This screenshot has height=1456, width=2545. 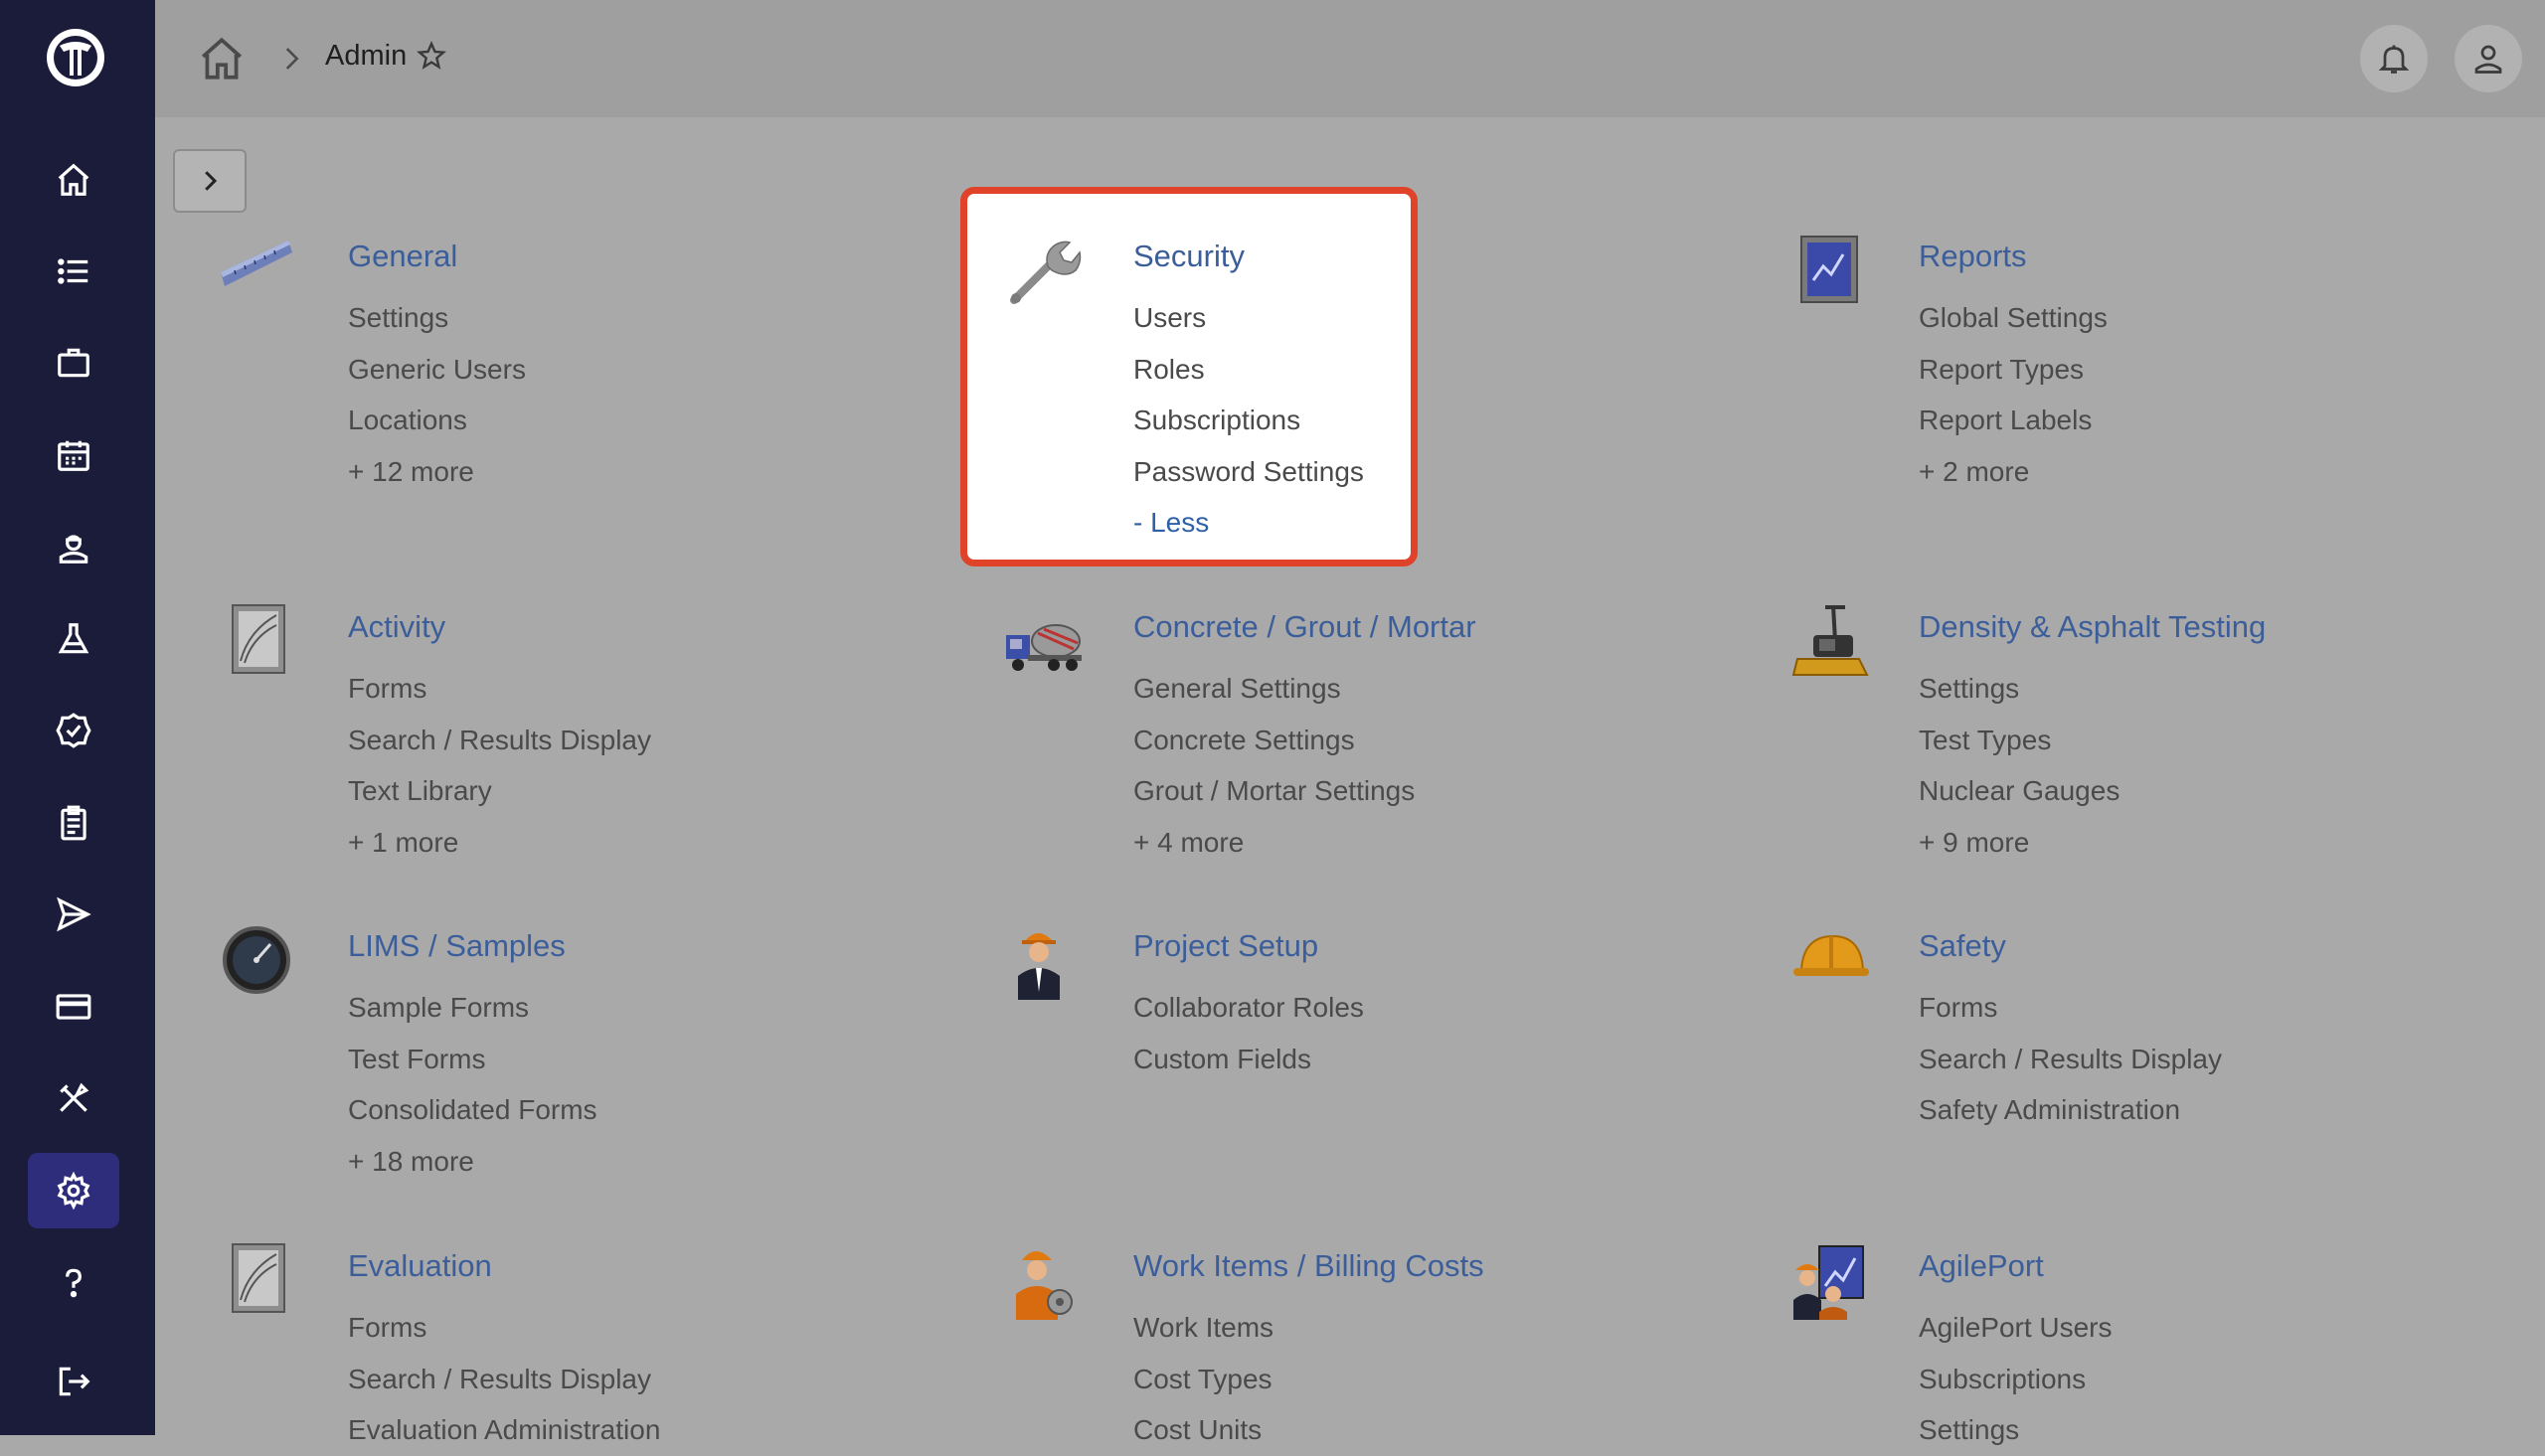 What do you see at coordinates (437, 420) in the screenshot?
I see `link-locations: Locations` at bounding box center [437, 420].